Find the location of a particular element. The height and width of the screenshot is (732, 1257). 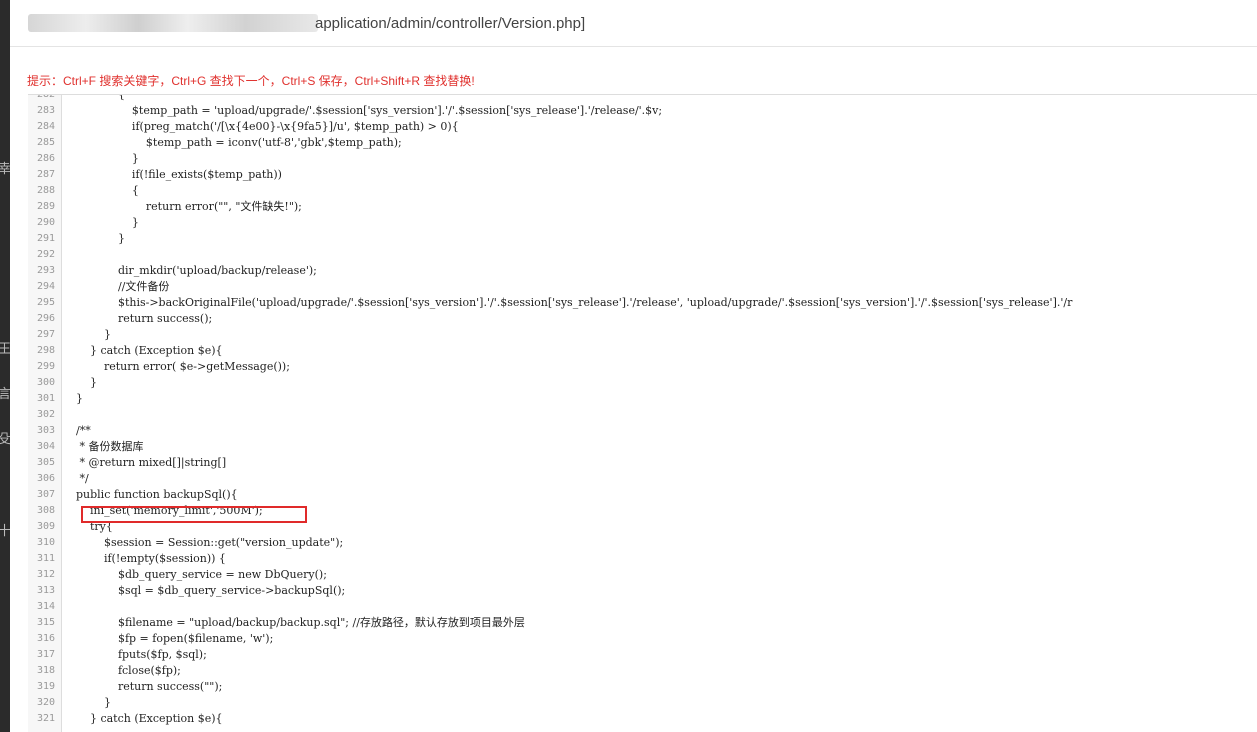

code-text: return error("", "文件缺失!"); is located at coordinates (182, 206).